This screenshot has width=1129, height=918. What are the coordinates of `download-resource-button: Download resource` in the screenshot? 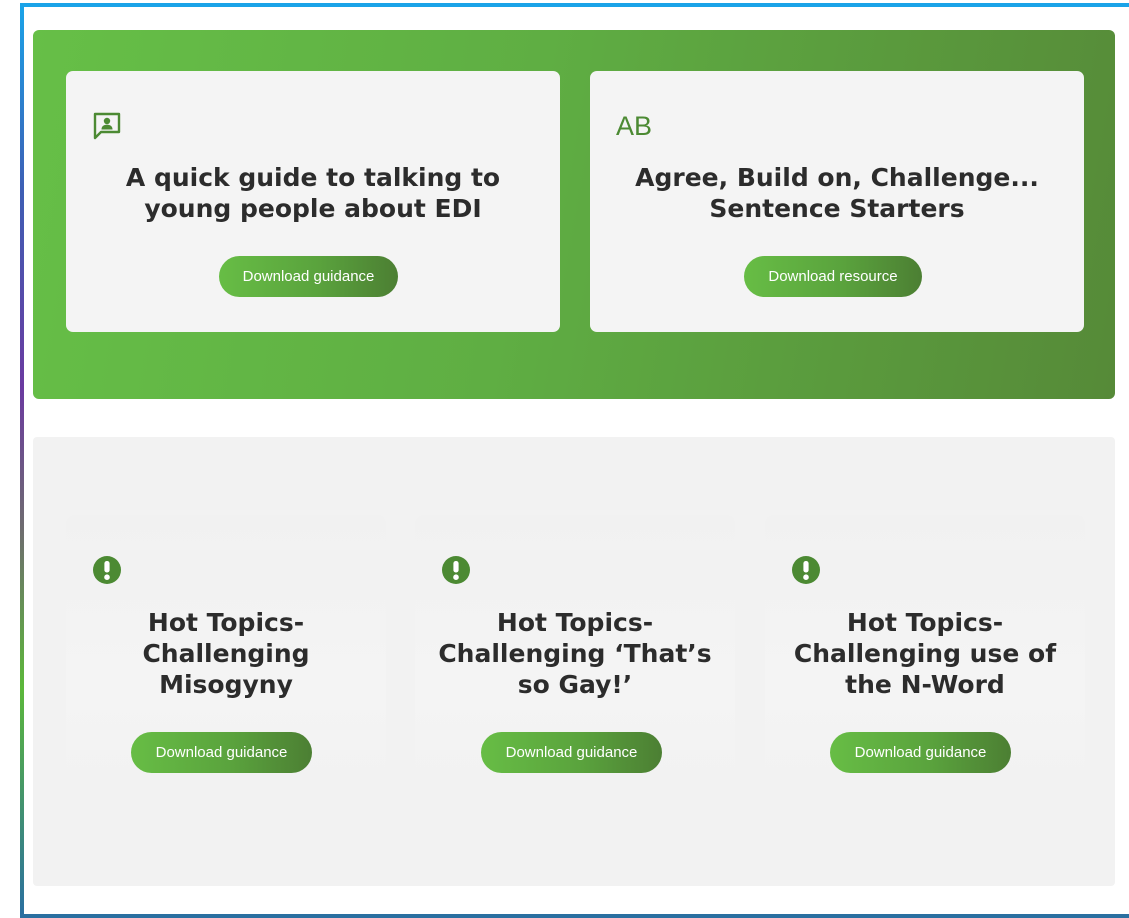 It's located at (833, 276).